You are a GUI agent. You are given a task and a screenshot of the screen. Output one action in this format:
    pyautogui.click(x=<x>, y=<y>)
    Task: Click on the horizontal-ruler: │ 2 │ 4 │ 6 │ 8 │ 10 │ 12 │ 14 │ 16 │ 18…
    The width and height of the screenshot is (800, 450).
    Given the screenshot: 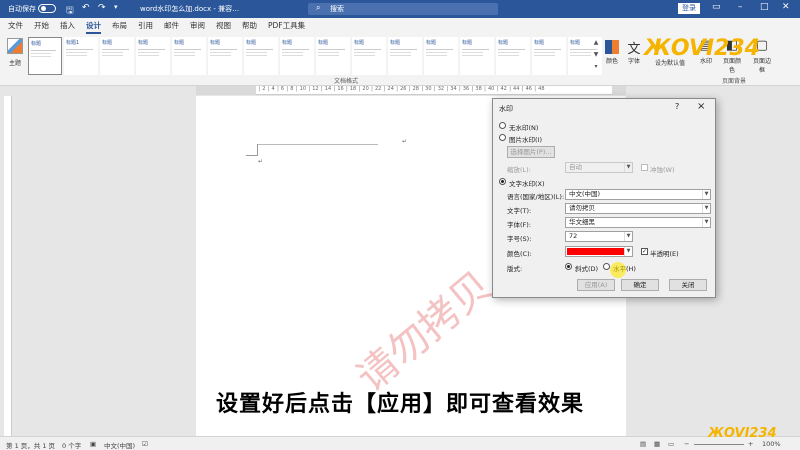 What is the action you would take?
    pyautogui.click(x=434, y=90)
    